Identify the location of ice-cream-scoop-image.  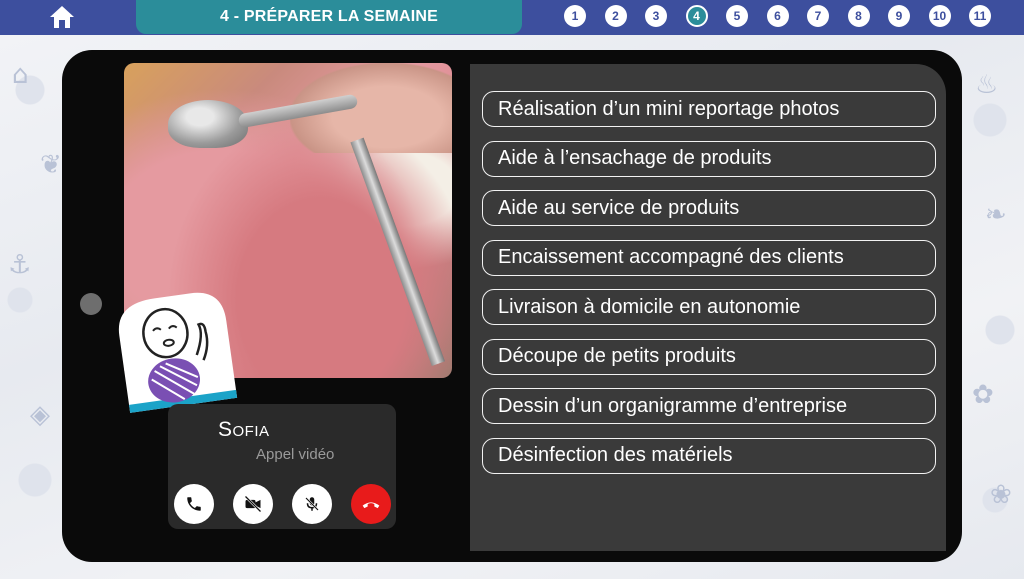
(208, 124).